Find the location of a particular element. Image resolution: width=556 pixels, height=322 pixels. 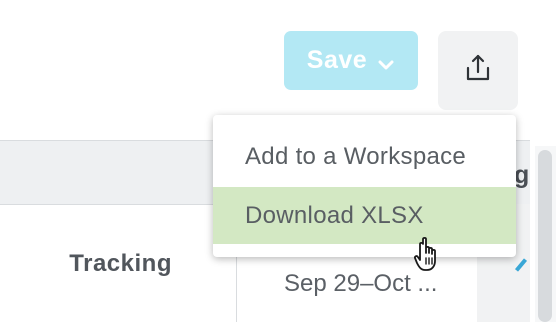

share-button is located at coordinates (478, 70).